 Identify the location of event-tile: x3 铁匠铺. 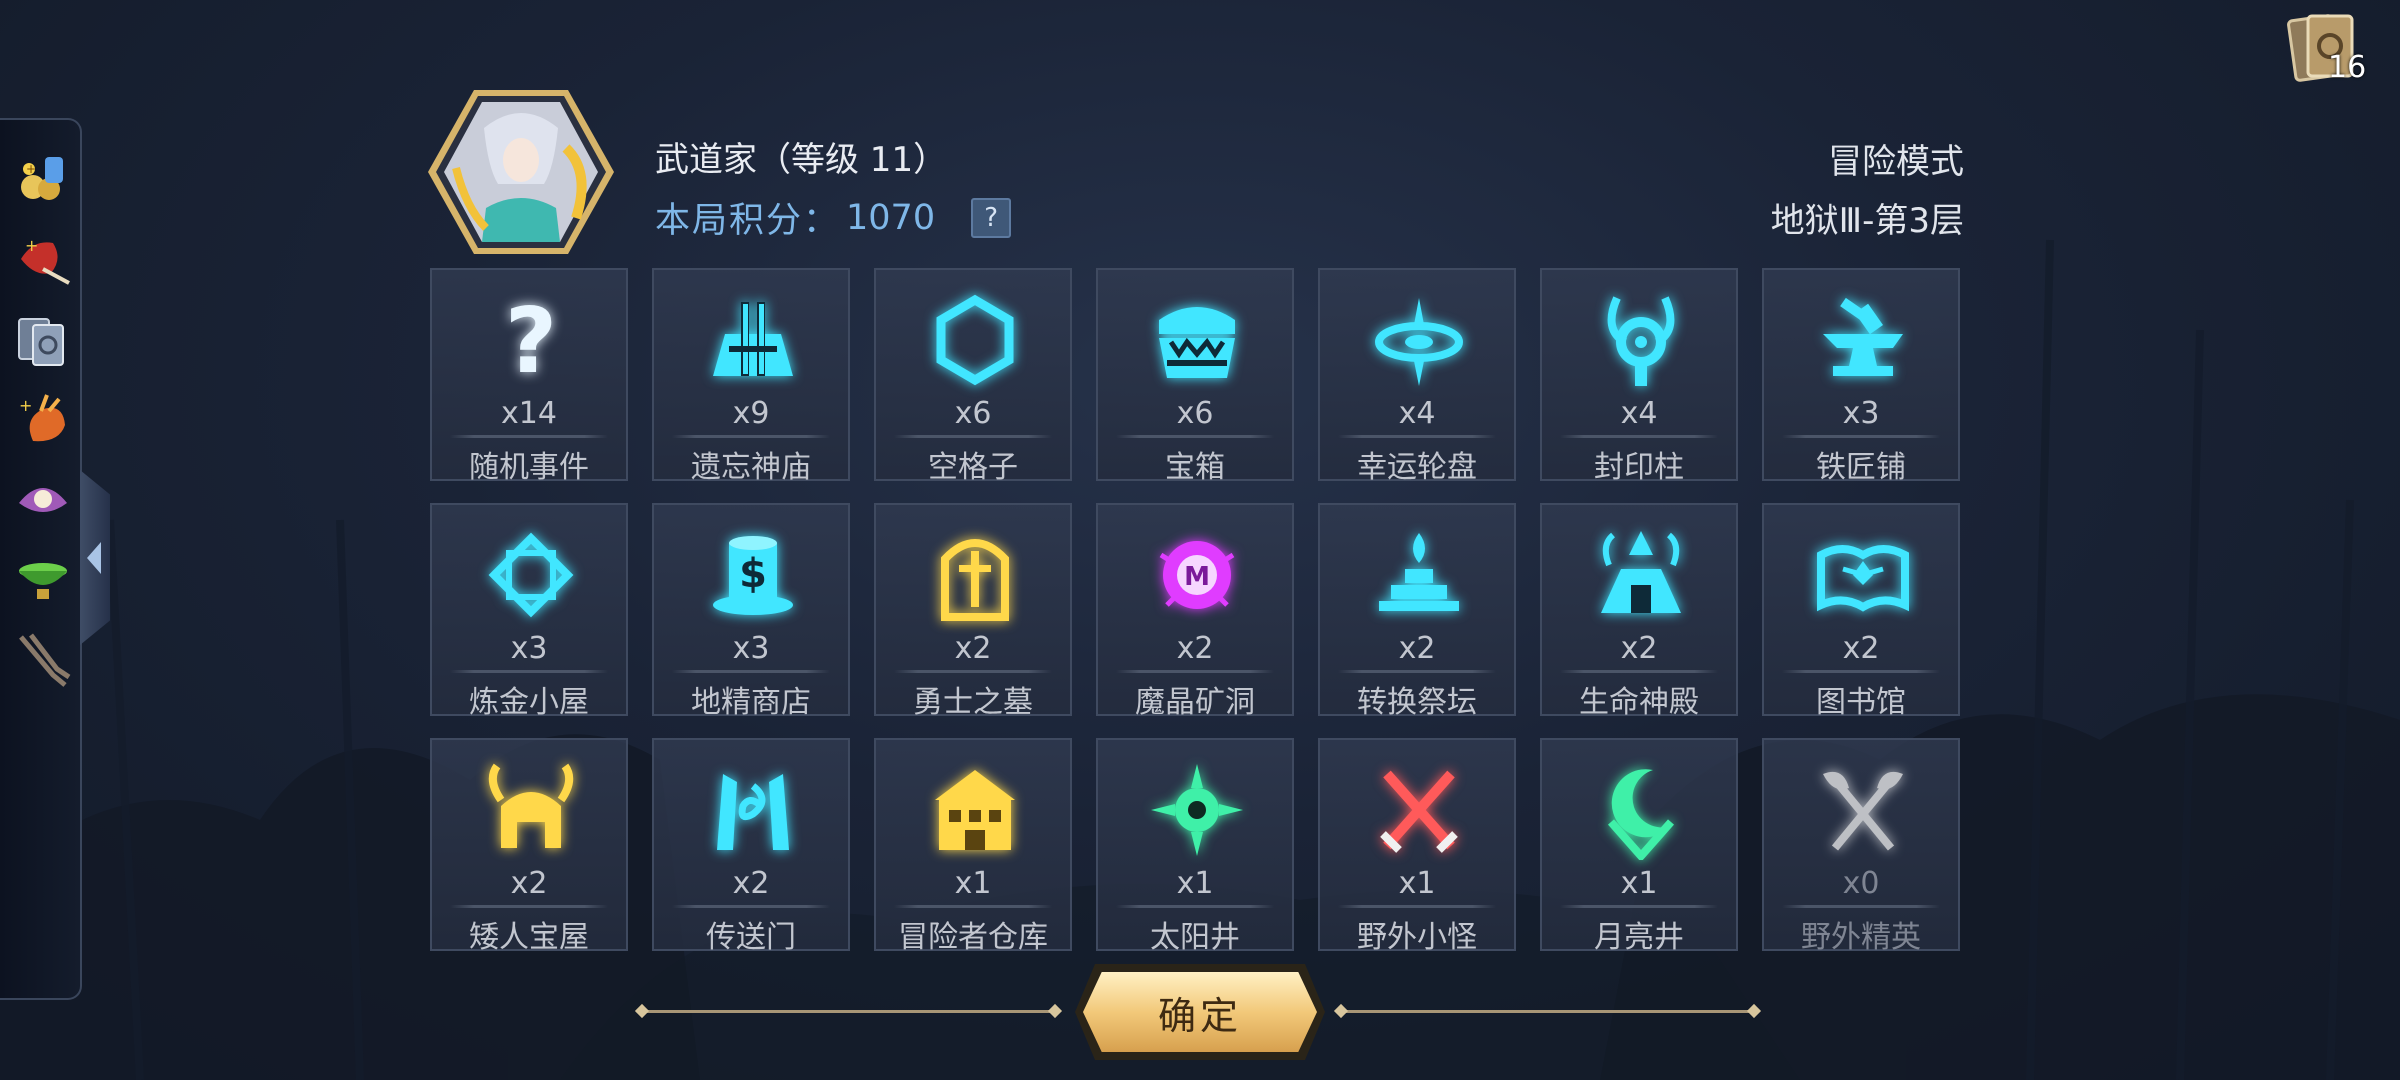
(1861, 376).